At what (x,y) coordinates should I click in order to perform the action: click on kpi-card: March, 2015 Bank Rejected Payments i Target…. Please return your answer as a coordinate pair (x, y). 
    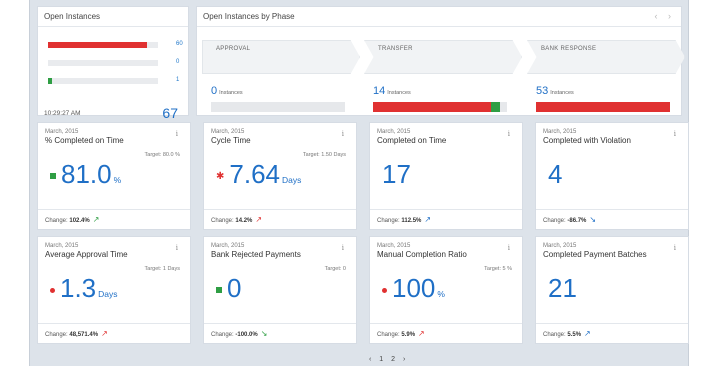
    Looking at the image, I should click on (280, 290).